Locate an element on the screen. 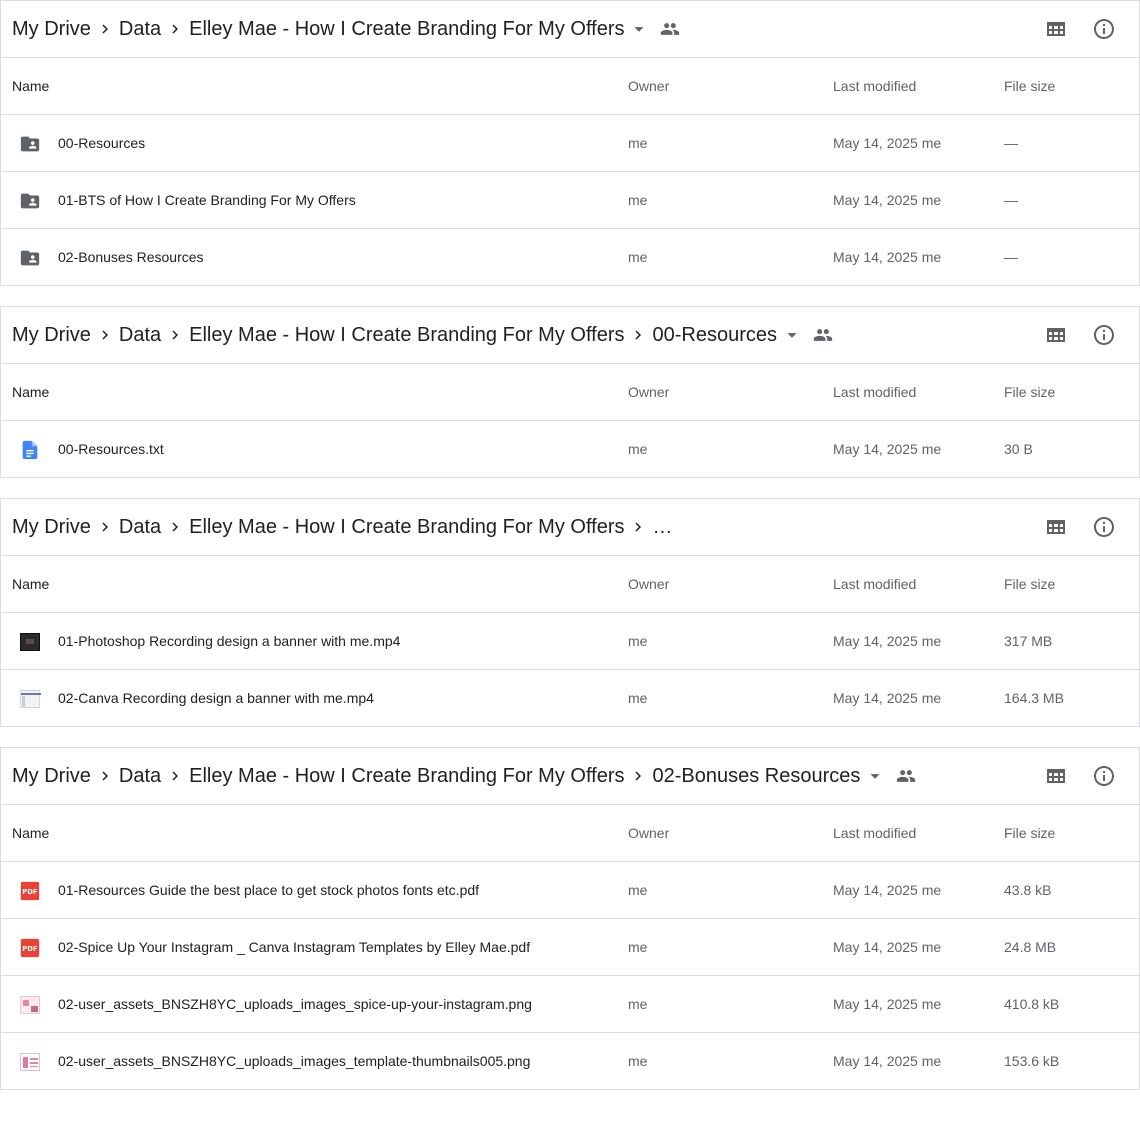 Image resolution: width=1140 pixels, height=1140 pixels. table-row: 00-Resources me May 14, 2025 me — is located at coordinates (570, 143).